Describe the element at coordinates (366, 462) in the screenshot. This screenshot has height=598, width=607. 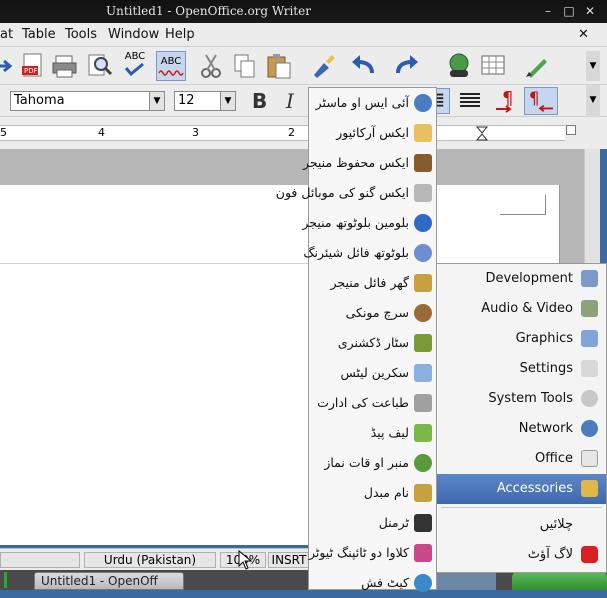
I see `submenu-item-label: منبر او قات نماز` at that location.